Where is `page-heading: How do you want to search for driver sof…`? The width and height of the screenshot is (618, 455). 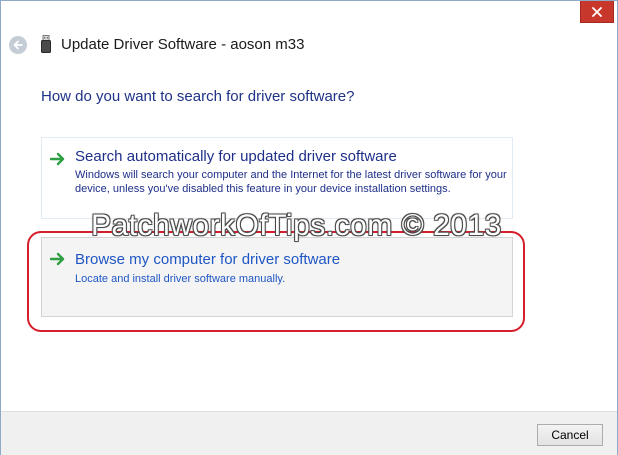 page-heading: How do you want to search for driver sof… is located at coordinates (198, 96).